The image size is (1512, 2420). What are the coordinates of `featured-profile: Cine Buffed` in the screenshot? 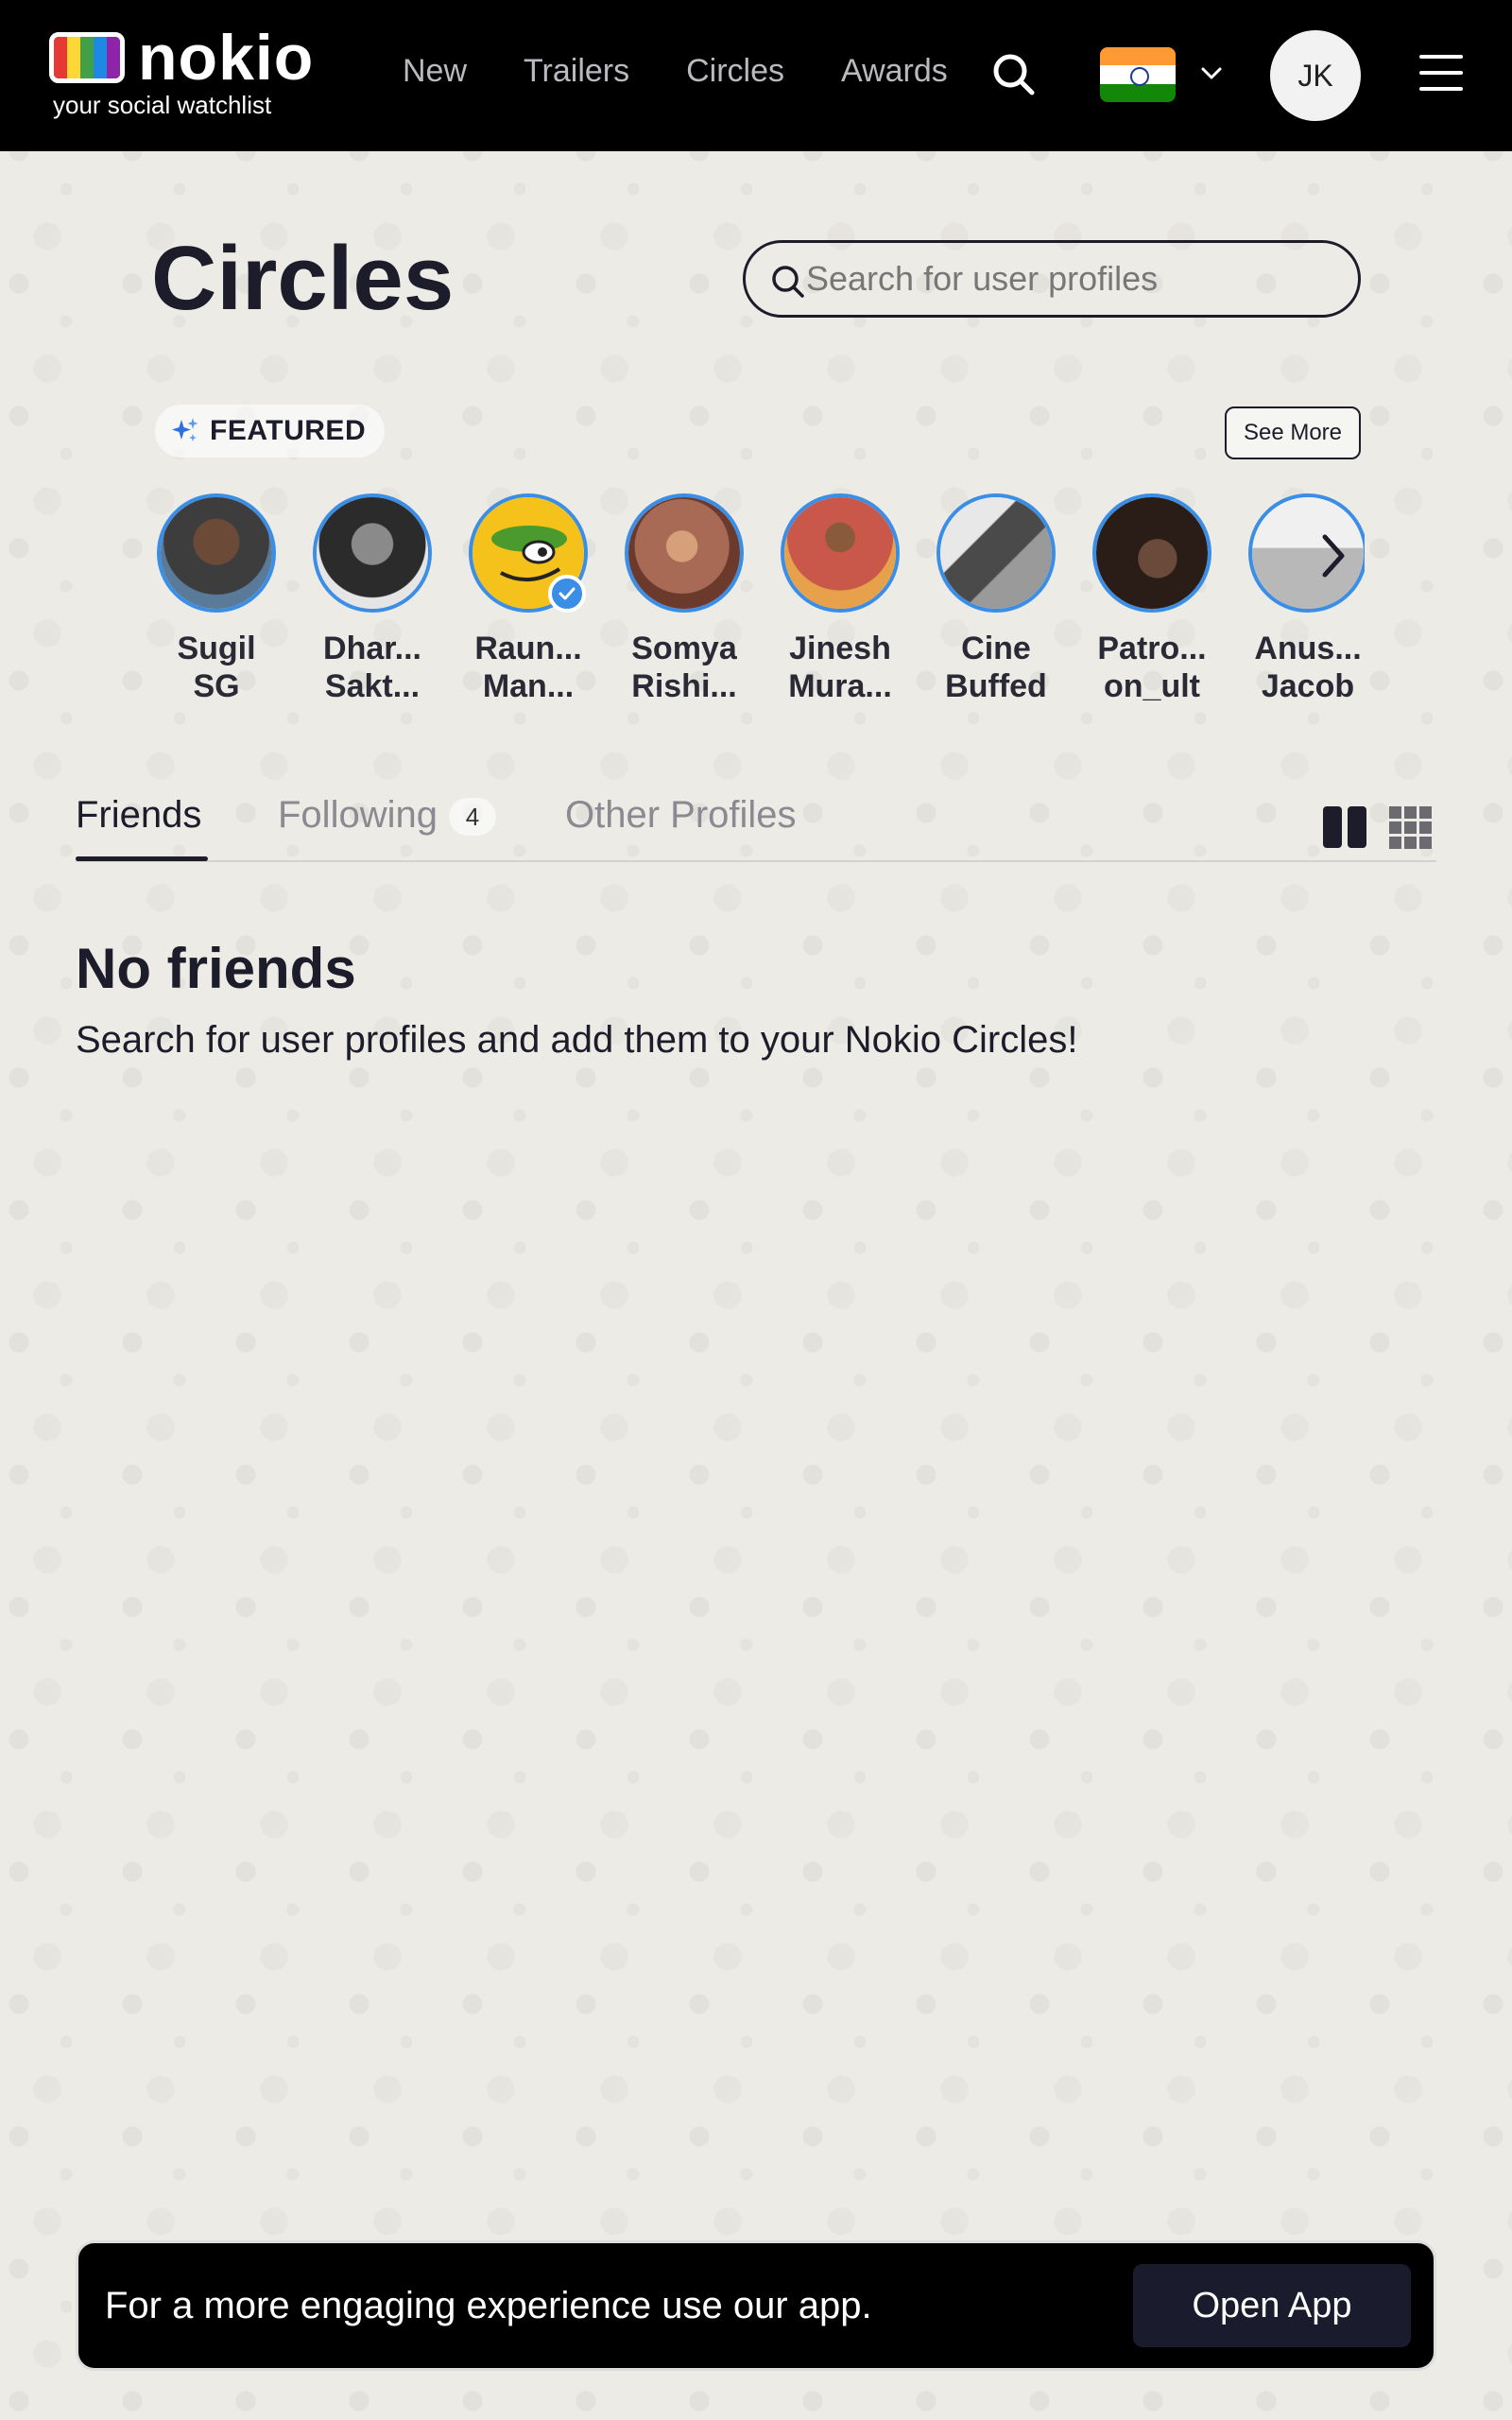 It's located at (996, 599).